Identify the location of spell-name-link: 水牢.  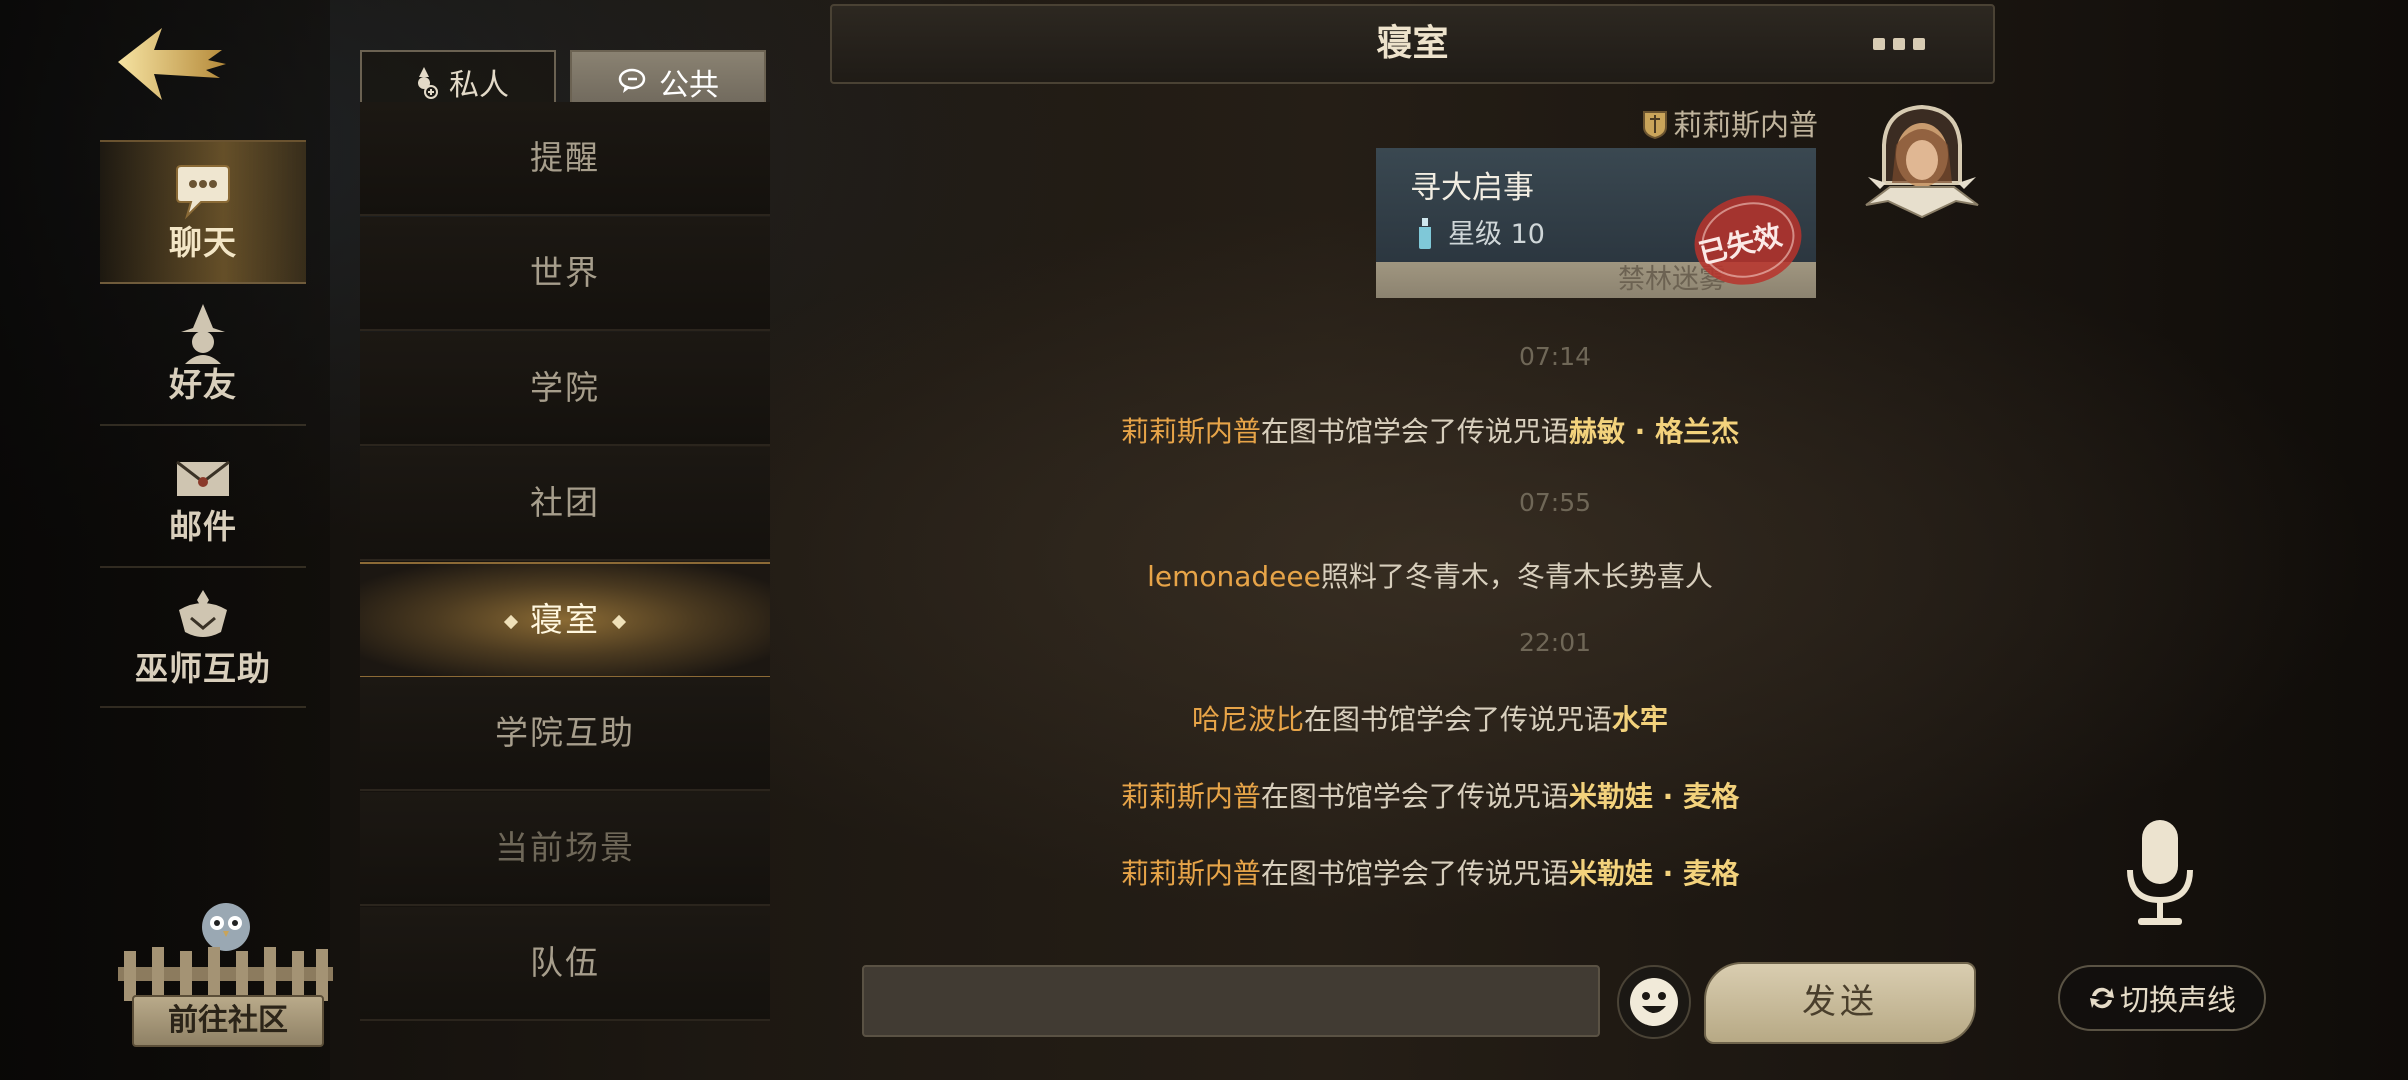
(1640, 719).